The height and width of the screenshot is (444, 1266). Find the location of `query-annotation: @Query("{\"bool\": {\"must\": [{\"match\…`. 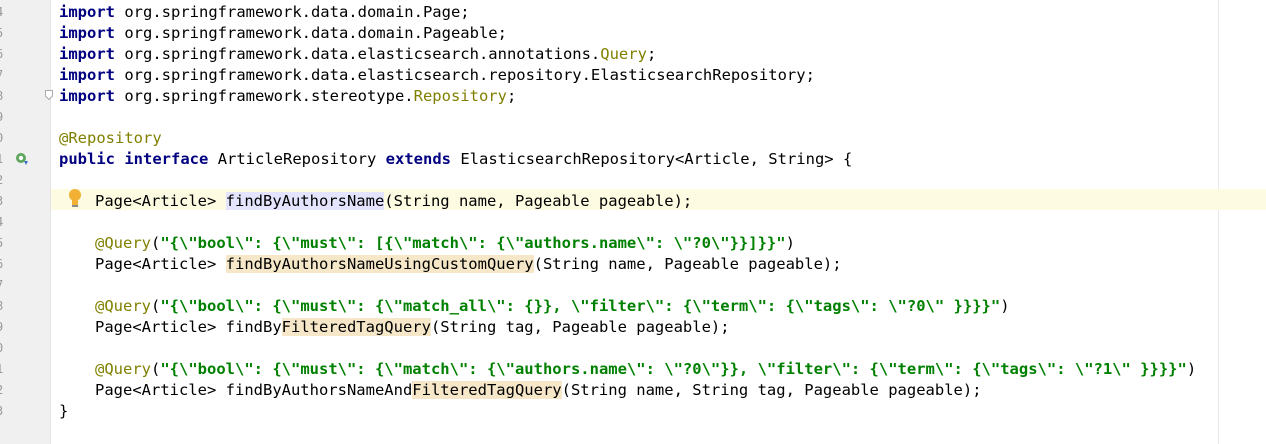

query-annotation: @Query("{\"bool\": {\"must\": [{\"match\… is located at coordinates (445, 243).